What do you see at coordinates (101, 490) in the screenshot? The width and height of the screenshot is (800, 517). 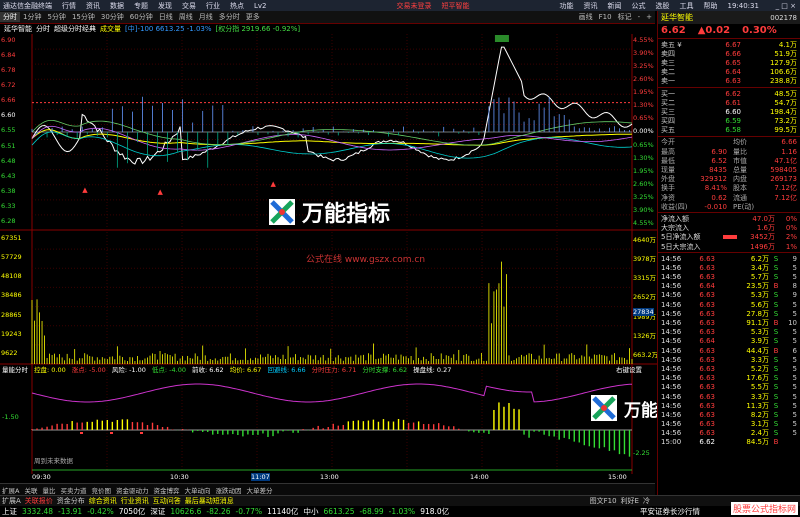 I see `btab-jjt: 竞价图` at bounding box center [101, 490].